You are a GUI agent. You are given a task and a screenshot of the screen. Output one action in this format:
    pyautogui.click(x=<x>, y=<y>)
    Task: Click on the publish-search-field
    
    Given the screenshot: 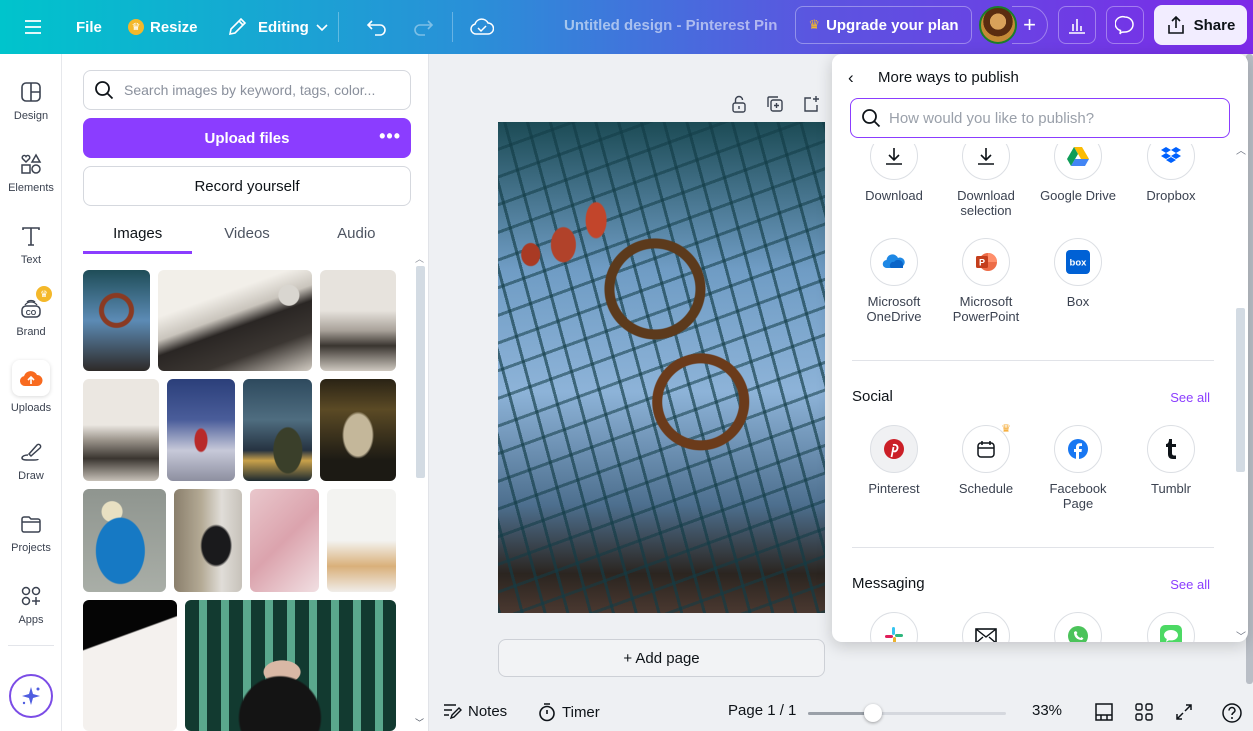 What is the action you would take?
    pyautogui.click(x=1040, y=118)
    